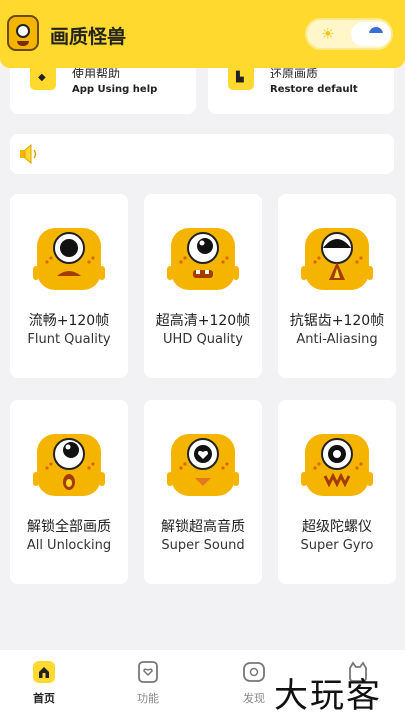  Describe the element at coordinates (69, 339) in the screenshot. I see `feature-subtitle: Flunt Quality` at that location.